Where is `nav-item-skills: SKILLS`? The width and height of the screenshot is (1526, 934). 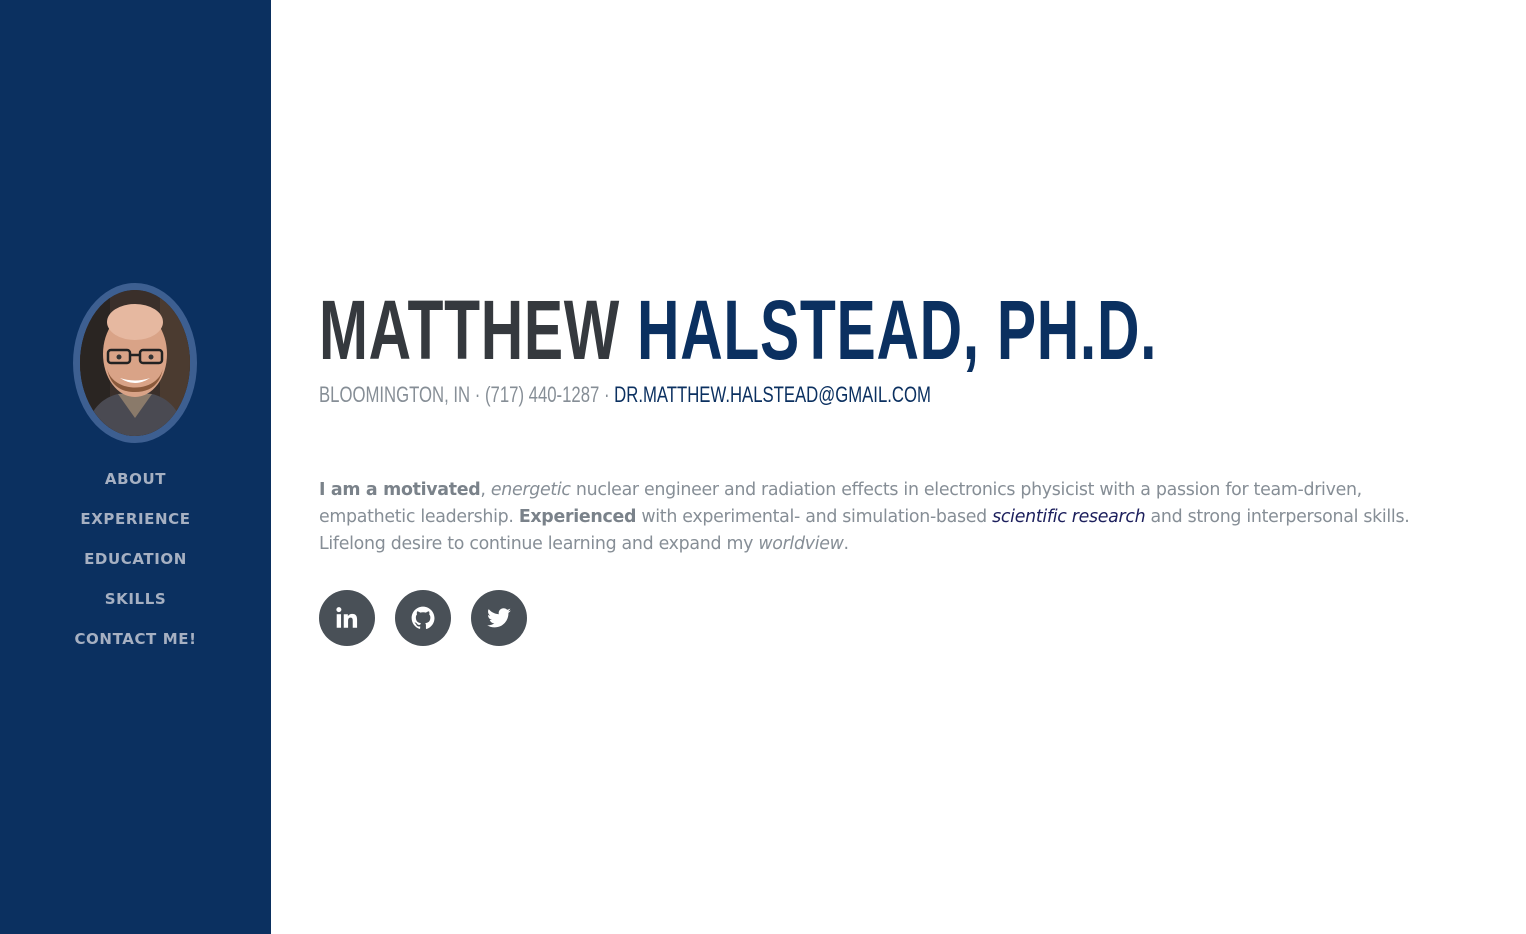
nav-item-skills: SKILLS is located at coordinates (135, 606).